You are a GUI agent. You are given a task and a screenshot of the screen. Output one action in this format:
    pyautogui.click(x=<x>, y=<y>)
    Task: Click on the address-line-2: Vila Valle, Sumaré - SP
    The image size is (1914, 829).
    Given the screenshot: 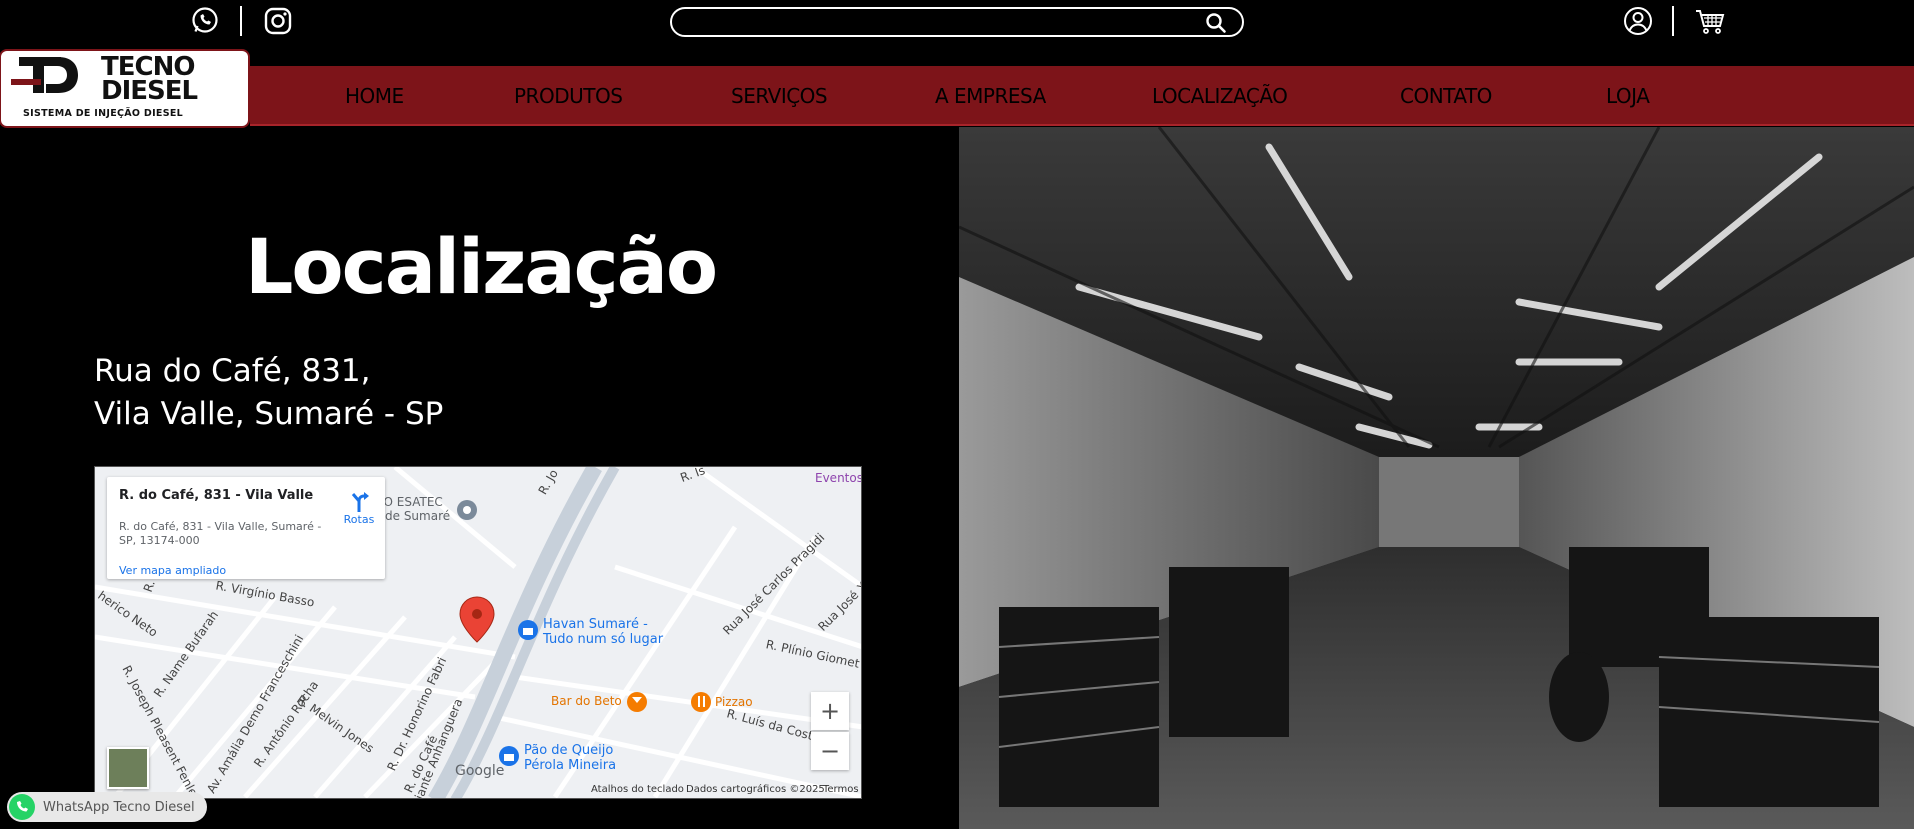 What is the action you would take?
    pyautogui.click(x=269, y=414)
    